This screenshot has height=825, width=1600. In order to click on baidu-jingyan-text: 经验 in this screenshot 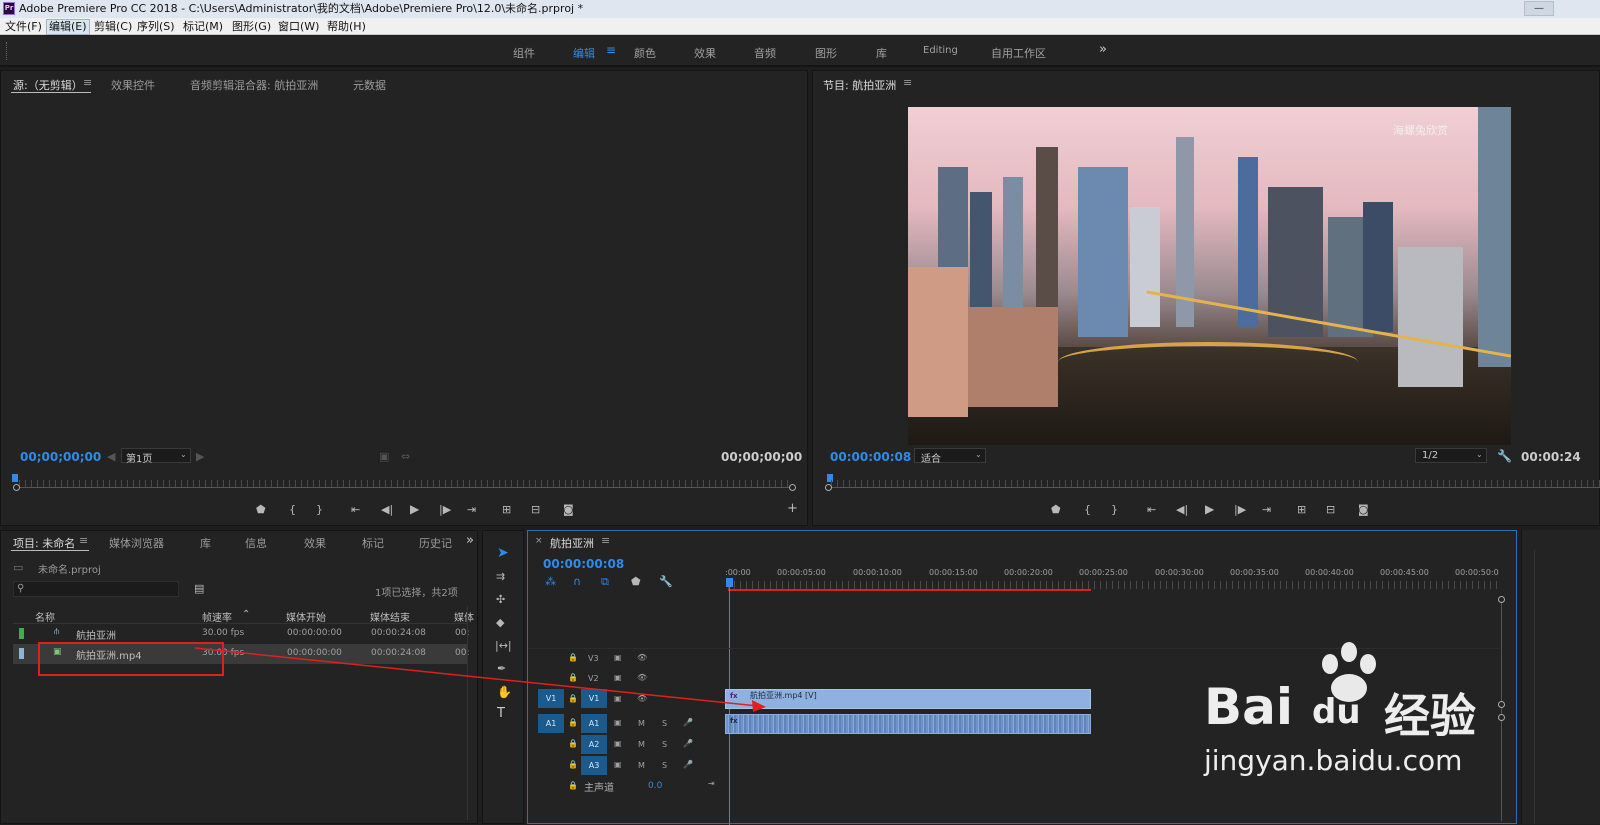, I will do `click(1430, 716)`.